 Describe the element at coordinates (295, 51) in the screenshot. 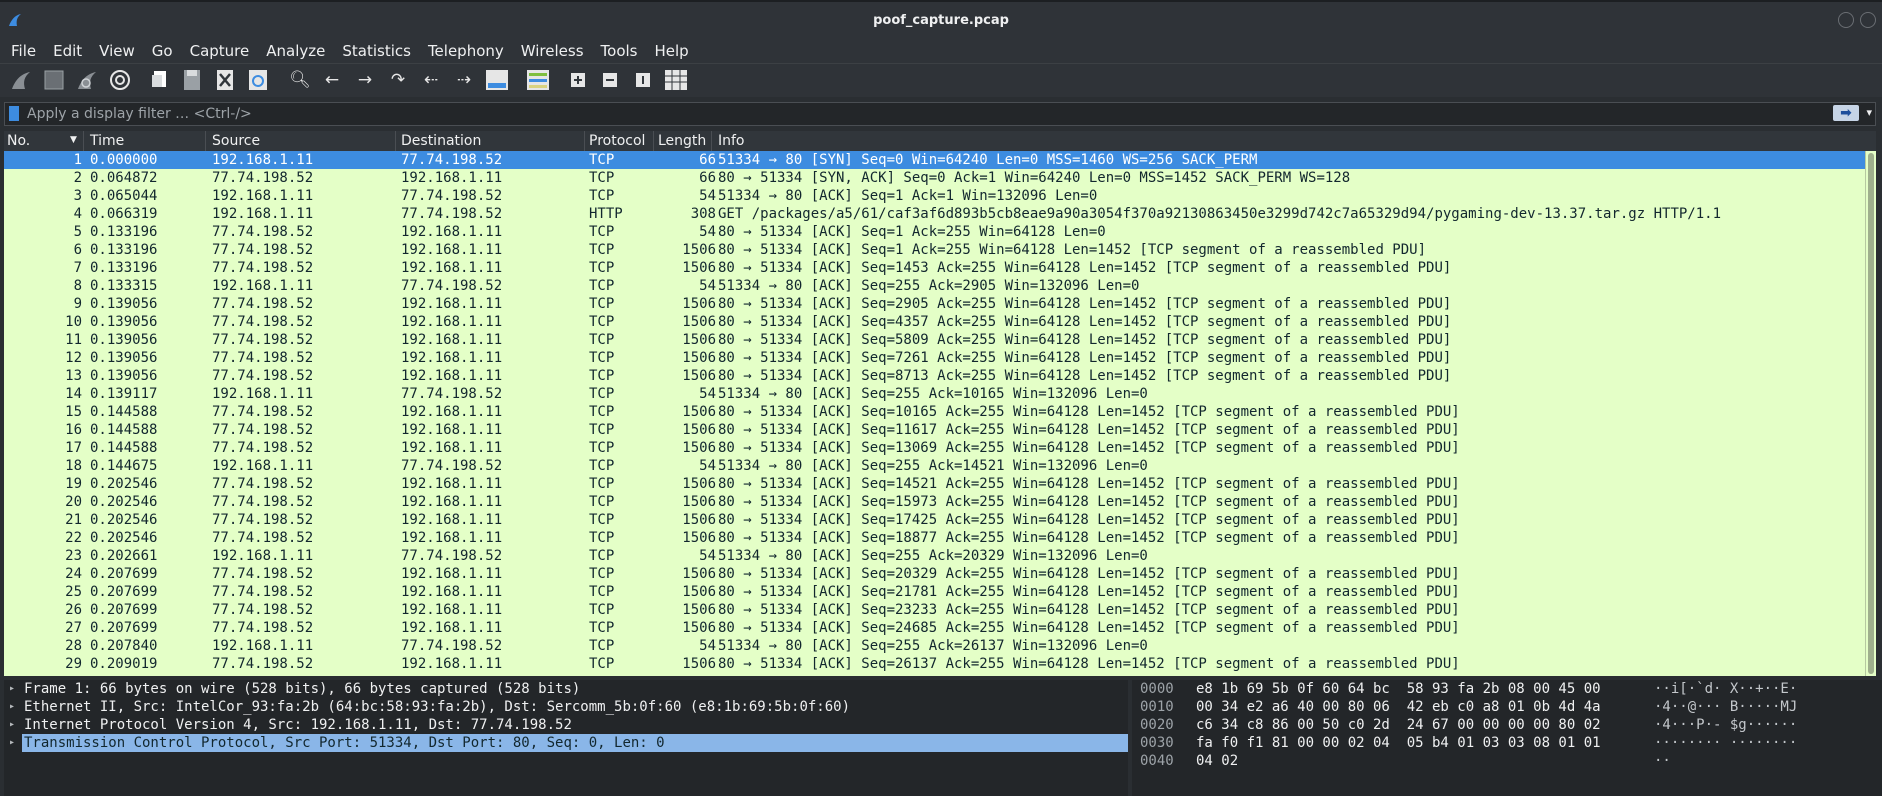

I see `menu-analyze: Analyze` at that location.